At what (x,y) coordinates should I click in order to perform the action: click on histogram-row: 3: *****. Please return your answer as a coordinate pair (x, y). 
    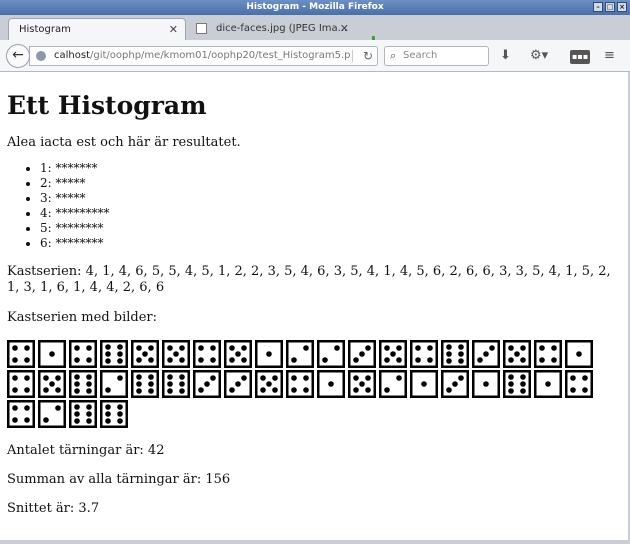
    Looking at the image, I should click on (329, 198).